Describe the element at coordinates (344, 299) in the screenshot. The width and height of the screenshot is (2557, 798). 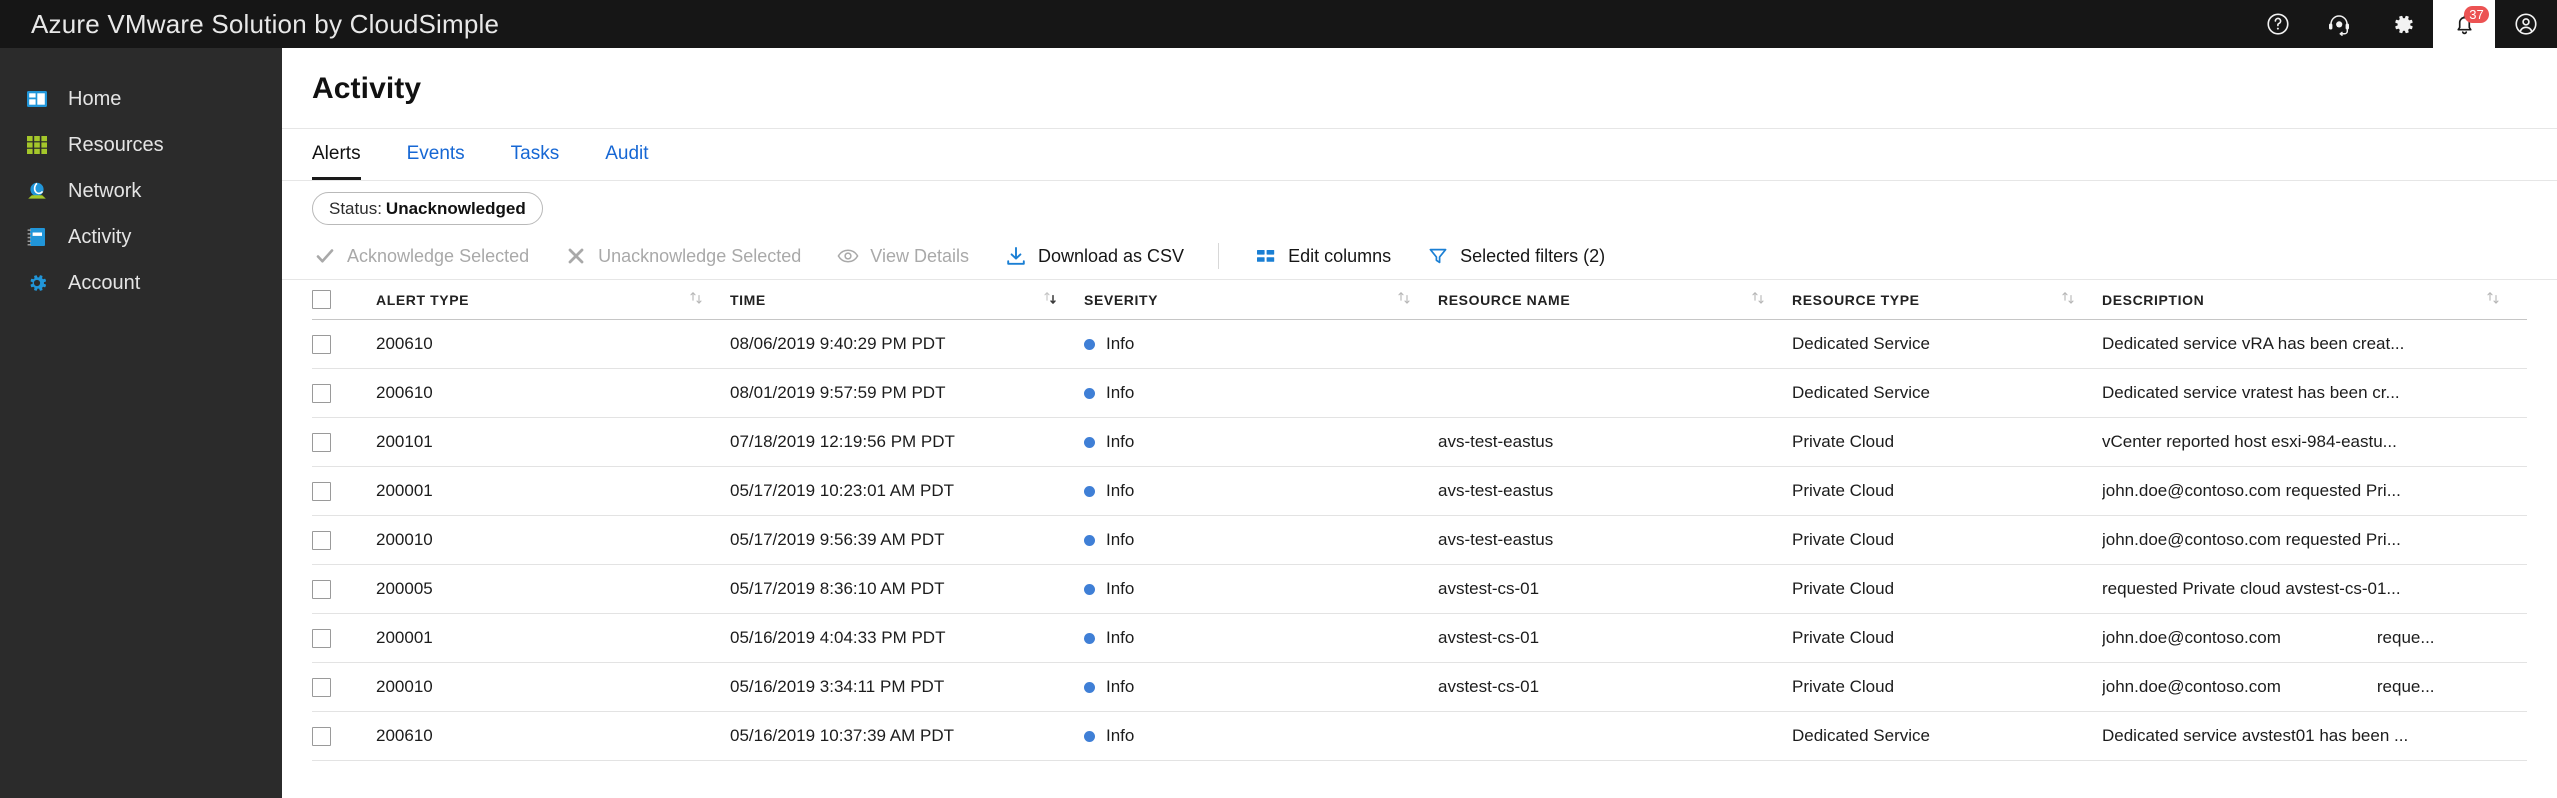
I see `select-all-cell` at that location.